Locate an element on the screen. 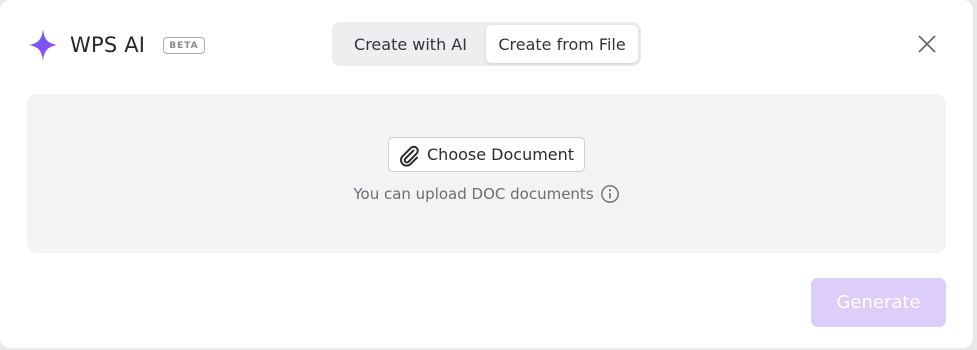  upload-hint-text: You can upload DOC documents is located at coordinates (473, 194).